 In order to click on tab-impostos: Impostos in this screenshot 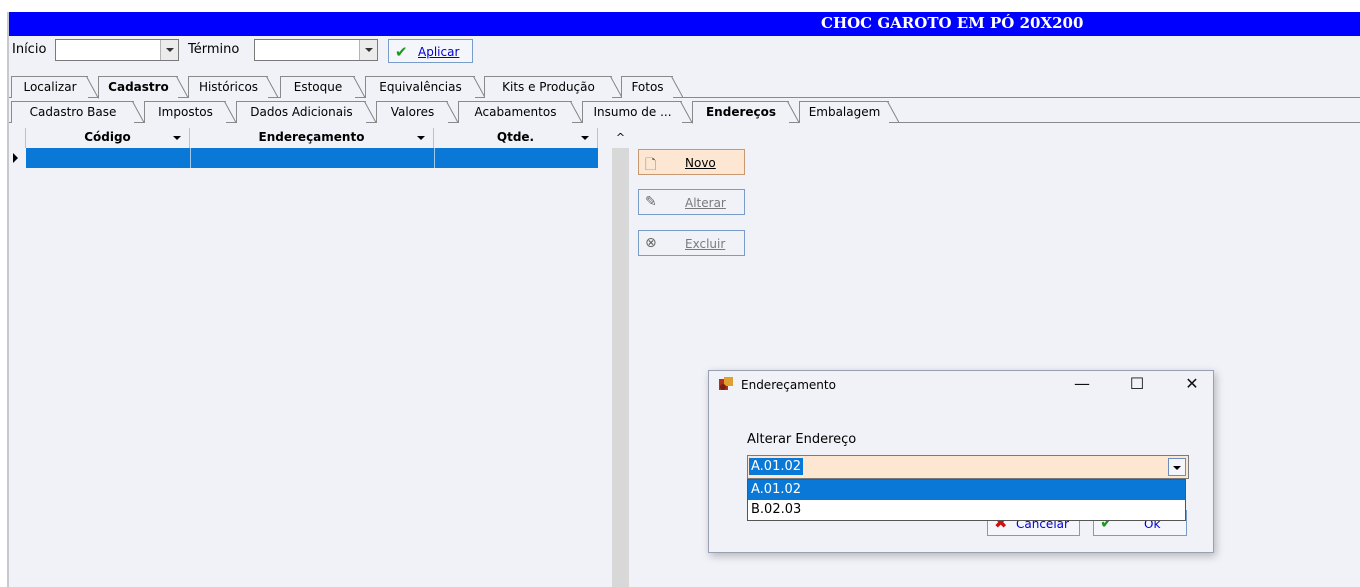, I will do `click(190, 112)`.